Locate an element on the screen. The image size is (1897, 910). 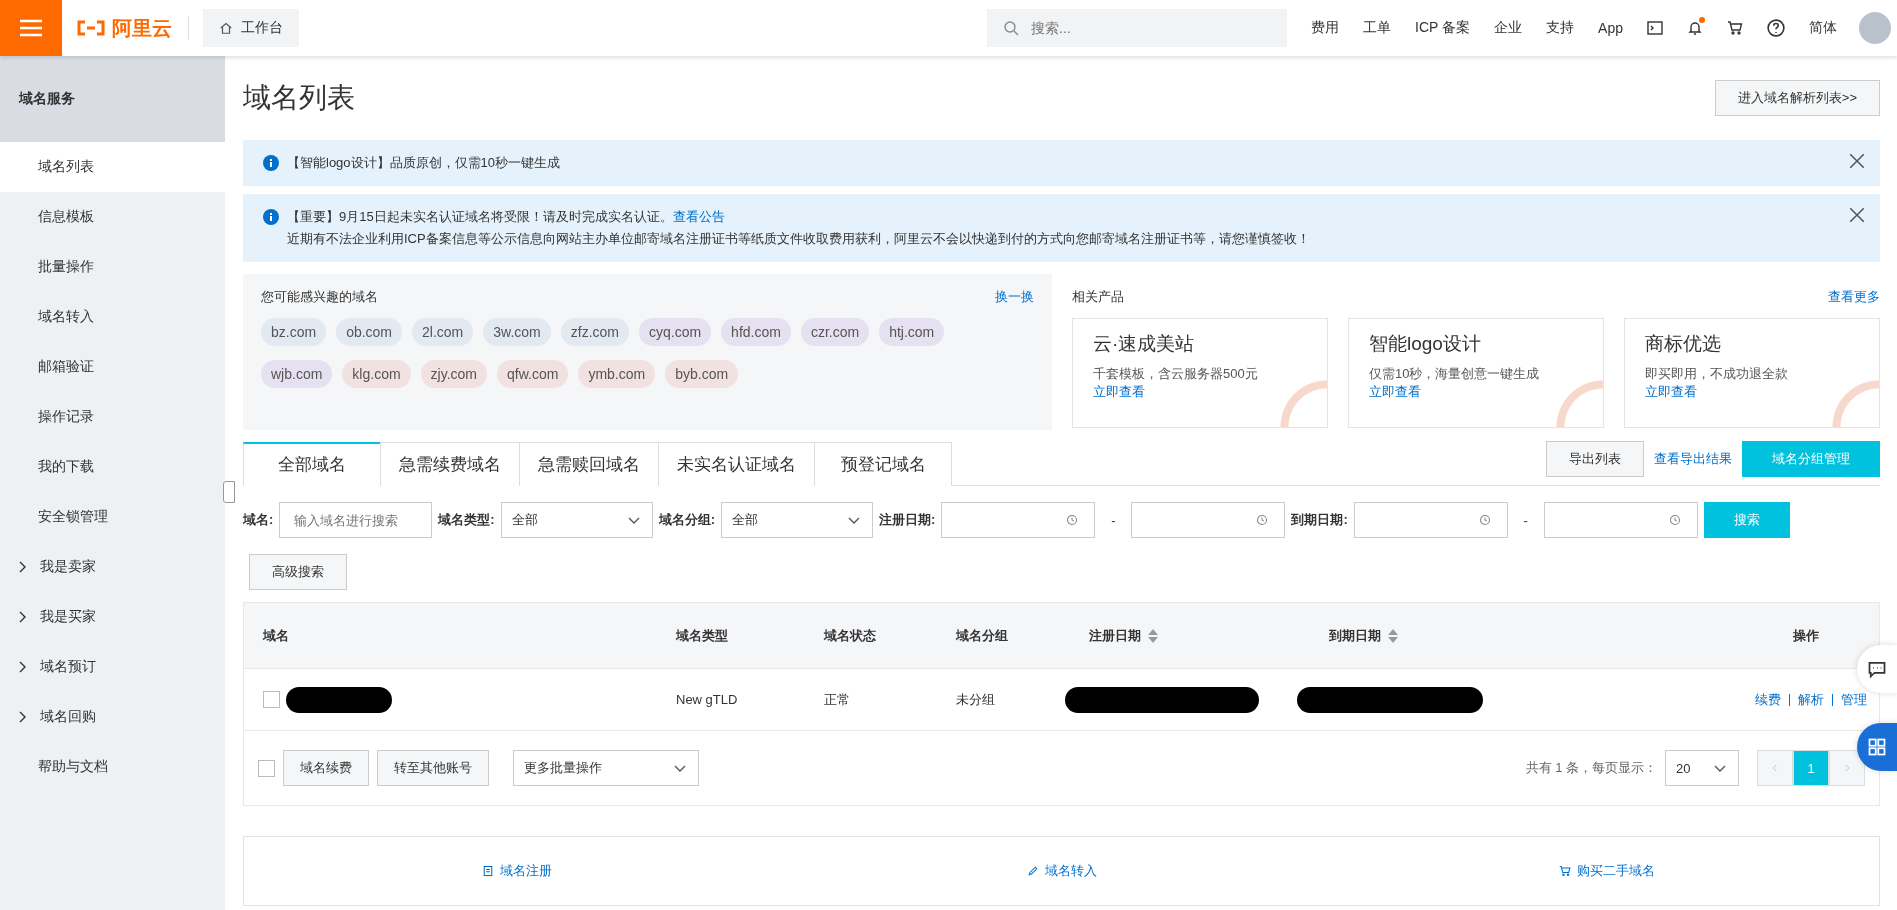
type-select: 全部 is located at coordinates (576, 520).